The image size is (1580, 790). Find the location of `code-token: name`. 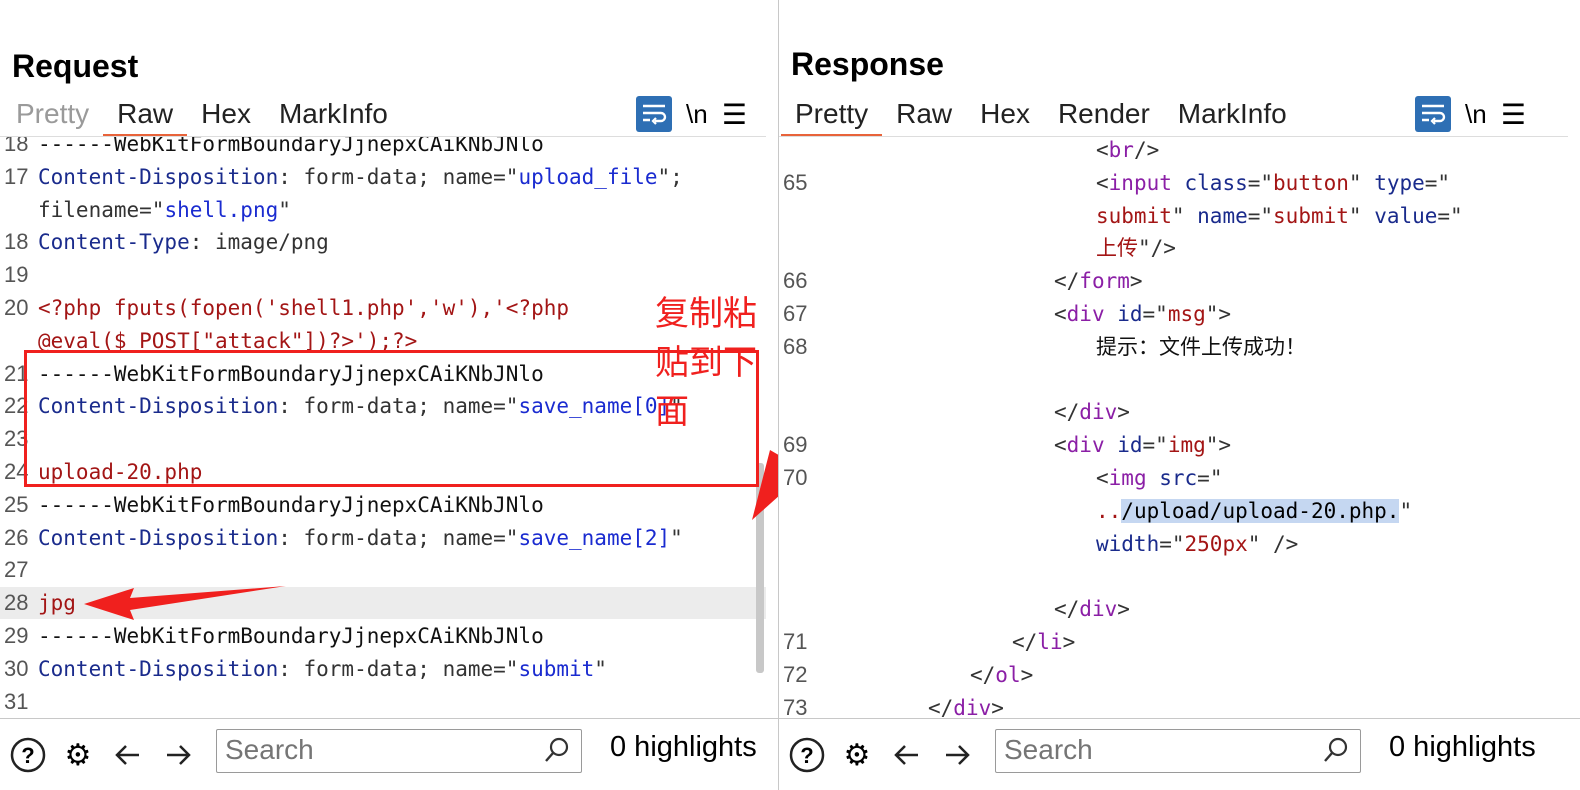

code-token: name is located at coordinates (1222, 215).